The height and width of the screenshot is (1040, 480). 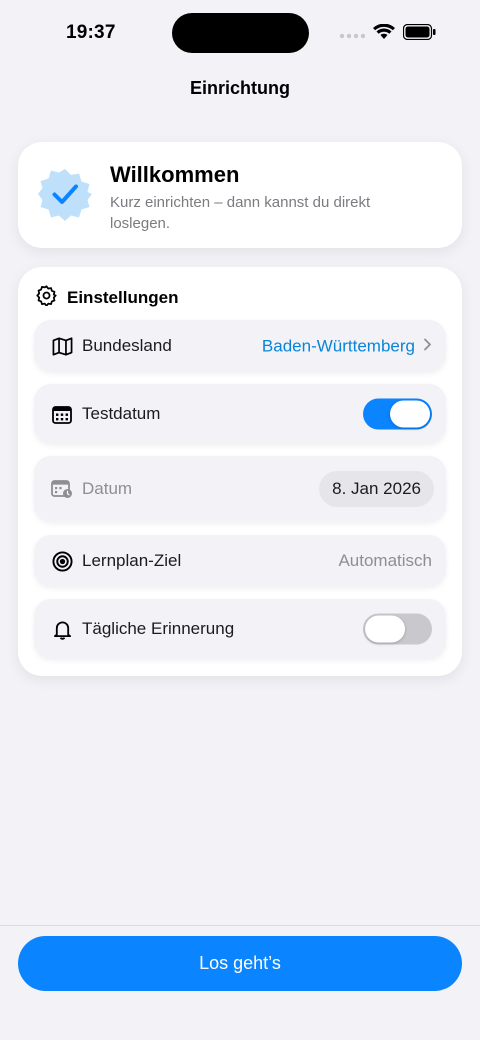 What do you see at coordinates (132, 560) in the screenshot?
I see `lernplan-ziel-label: Lernplan-Ziel` at bounding box center [132, 560].